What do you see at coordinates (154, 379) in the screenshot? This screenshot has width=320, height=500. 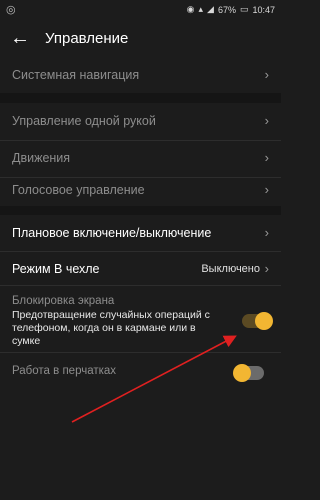 I see `red-annotation-arrow` at bounding box center [154, 379].